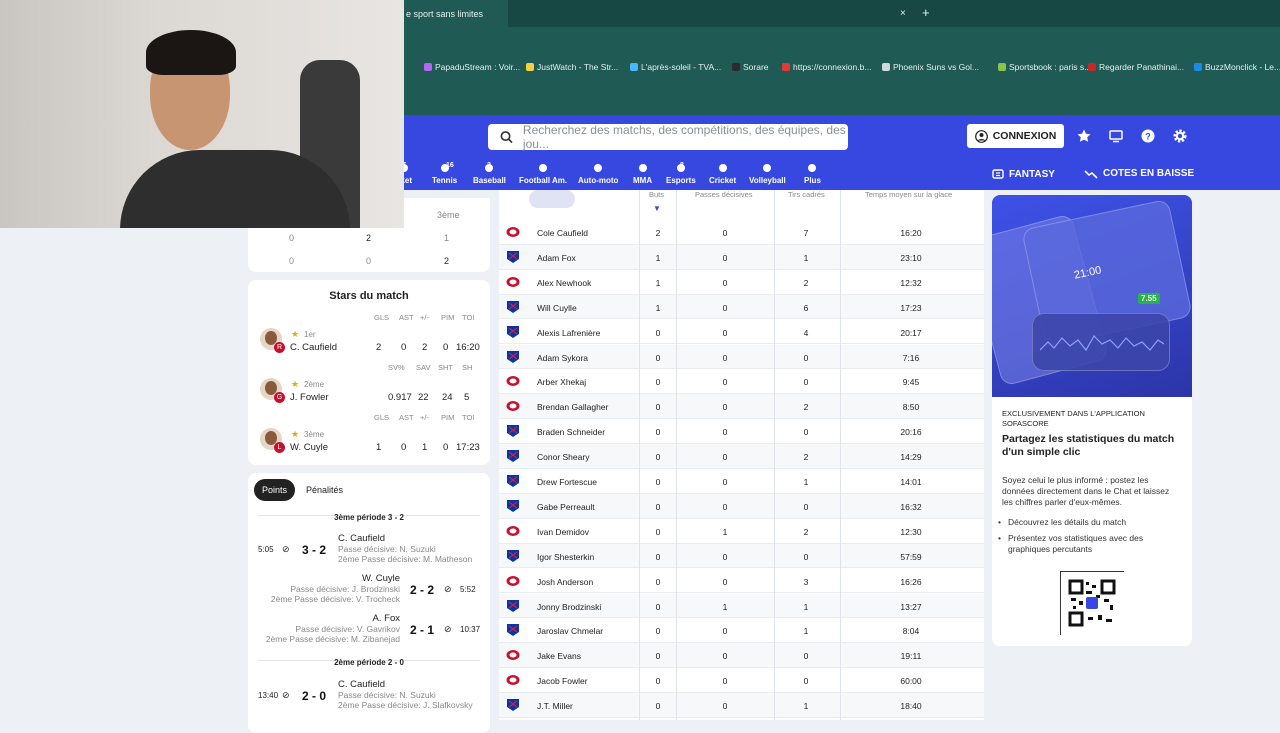 This screenshot has width=1280, height=733. I want to click on sport-tab: Football Am., so click(543, 174).